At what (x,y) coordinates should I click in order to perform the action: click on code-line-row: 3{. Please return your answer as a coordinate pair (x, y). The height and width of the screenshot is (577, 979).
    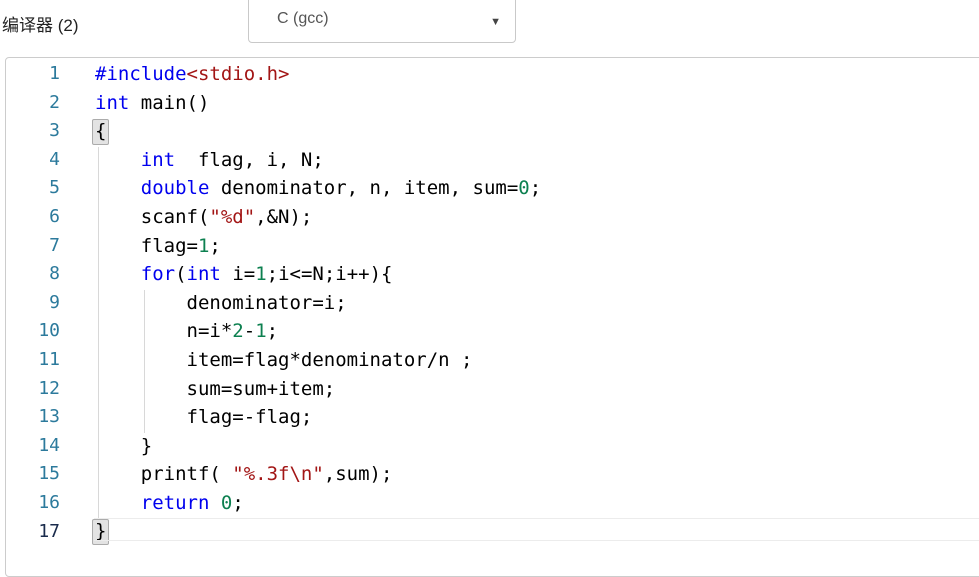
    Looking at the image, I should click on (492, 131).